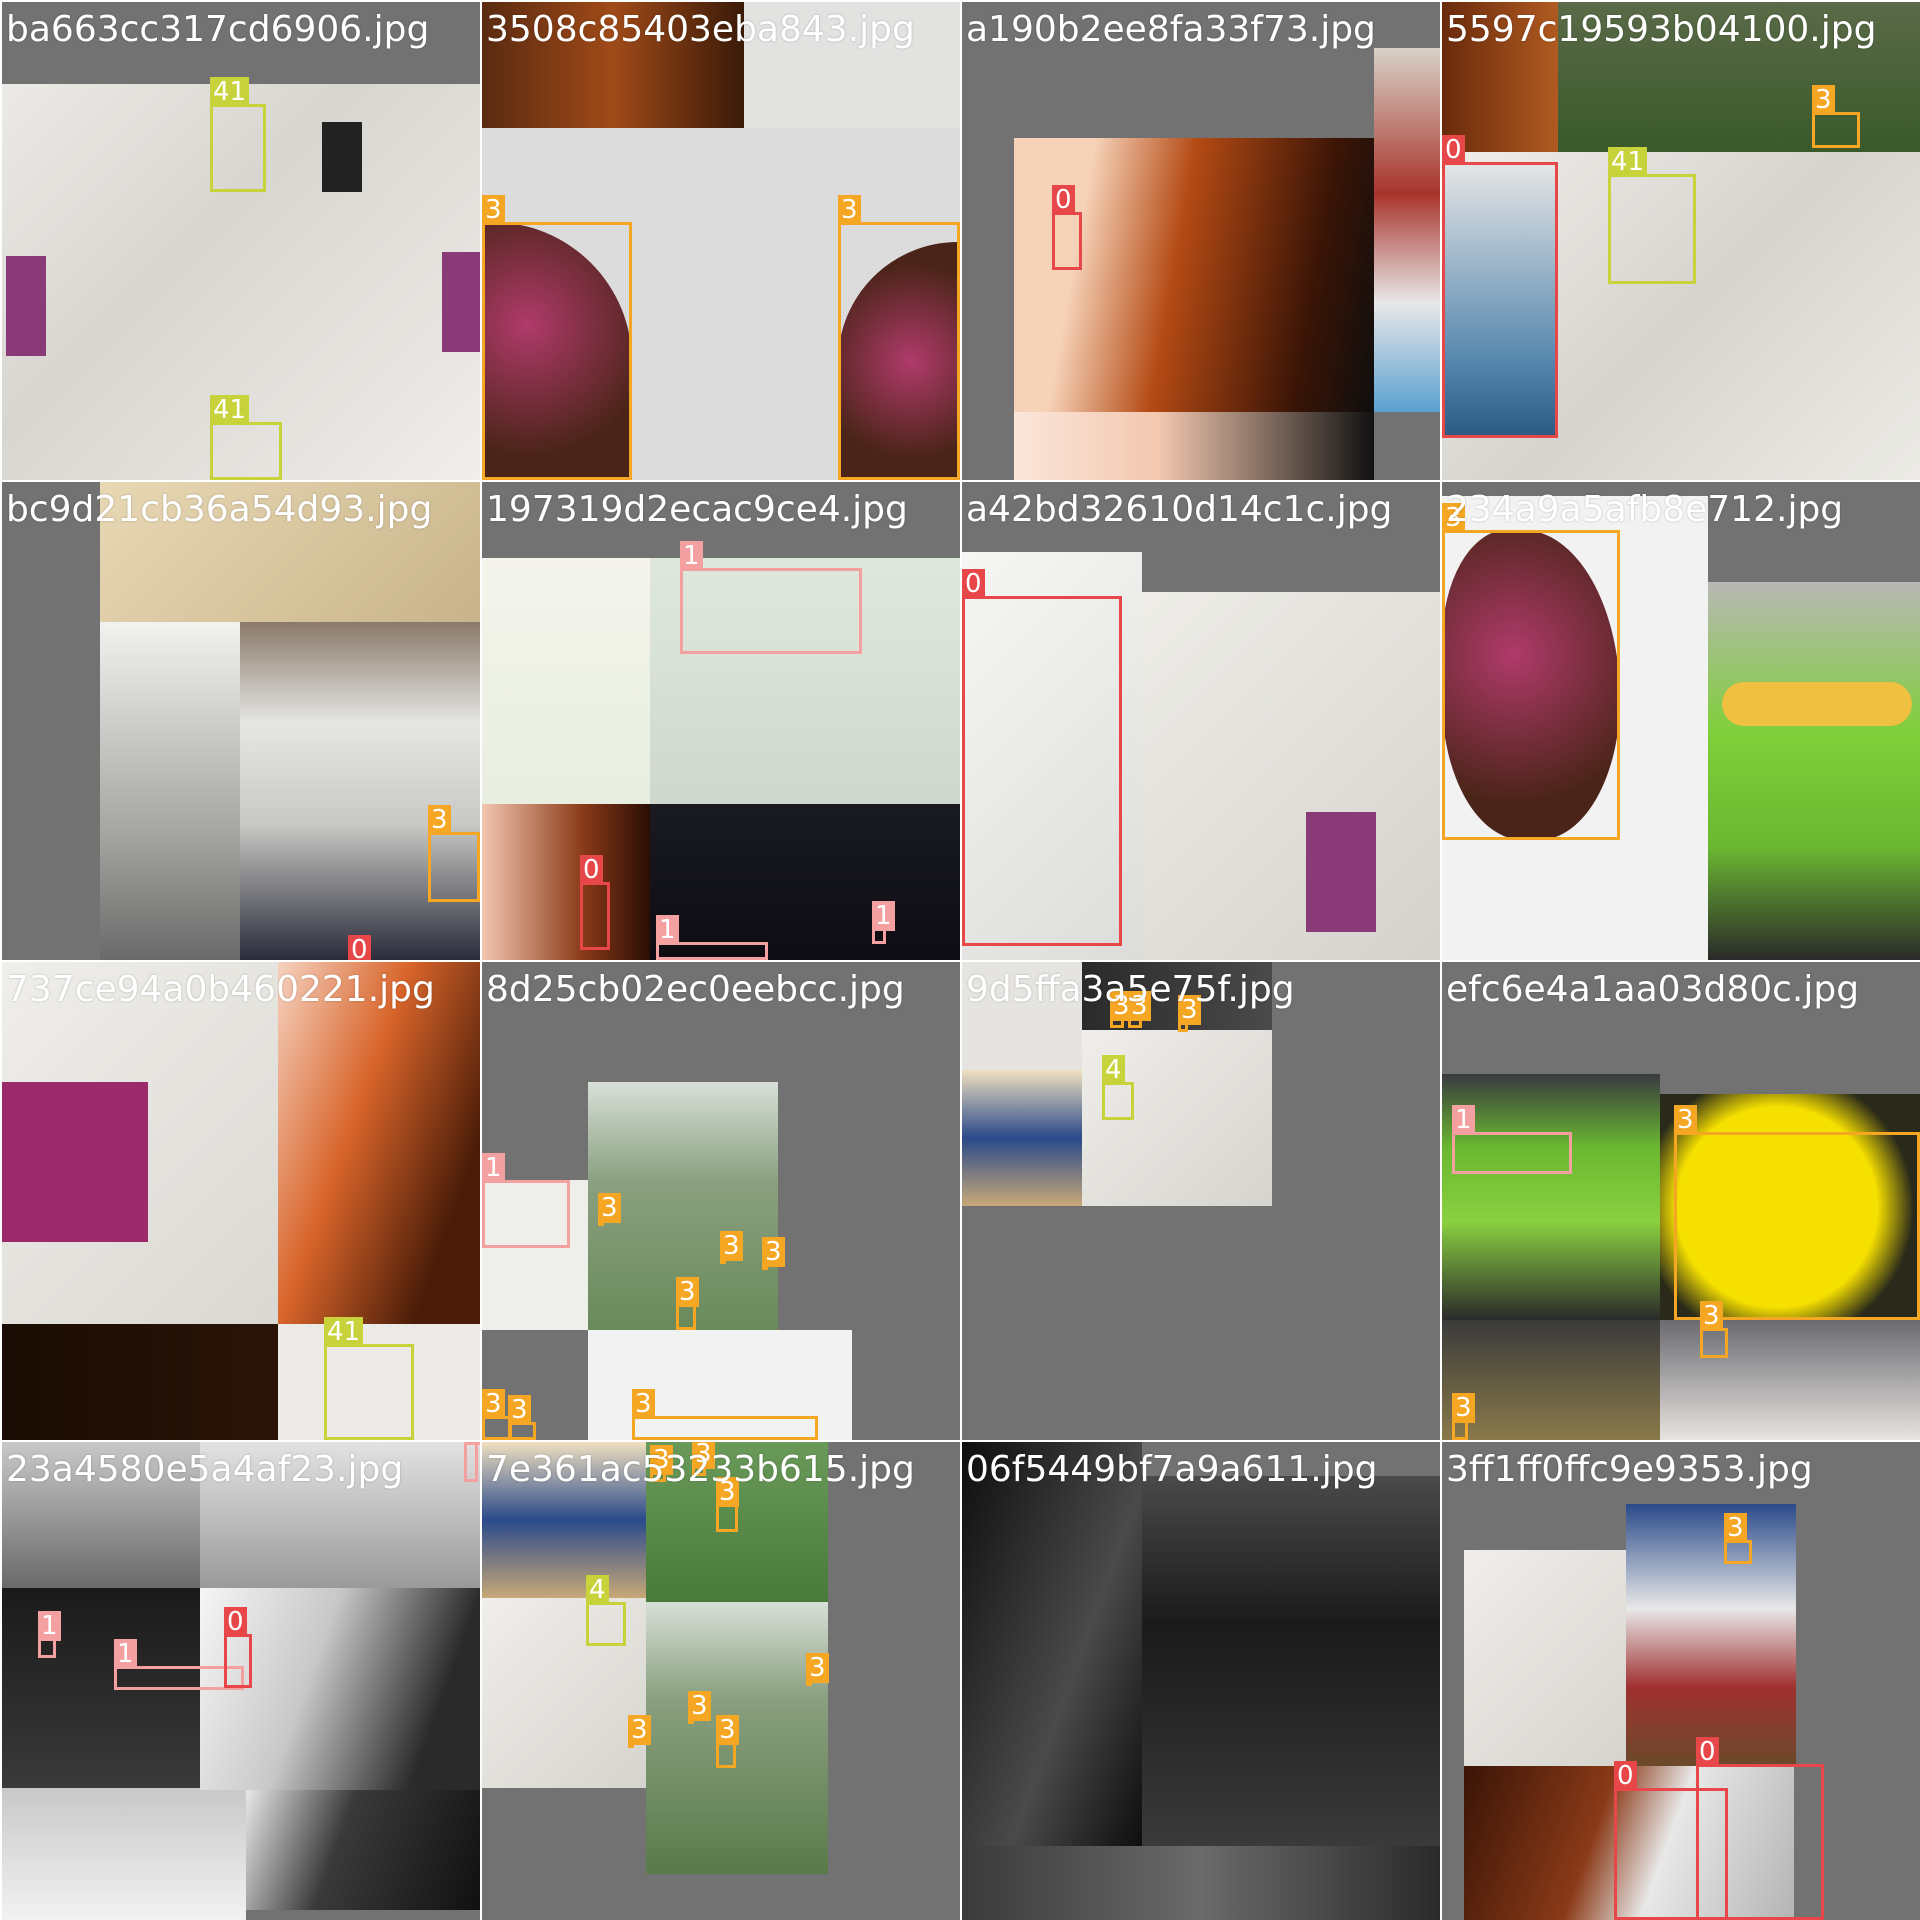 The width and height of the screenshot is (1920, 1920). Describe the element at coordinates (1681, 721) in the screenshot. I see `tile-8: 234a9a5afb8e712.jpg 3` at that location.